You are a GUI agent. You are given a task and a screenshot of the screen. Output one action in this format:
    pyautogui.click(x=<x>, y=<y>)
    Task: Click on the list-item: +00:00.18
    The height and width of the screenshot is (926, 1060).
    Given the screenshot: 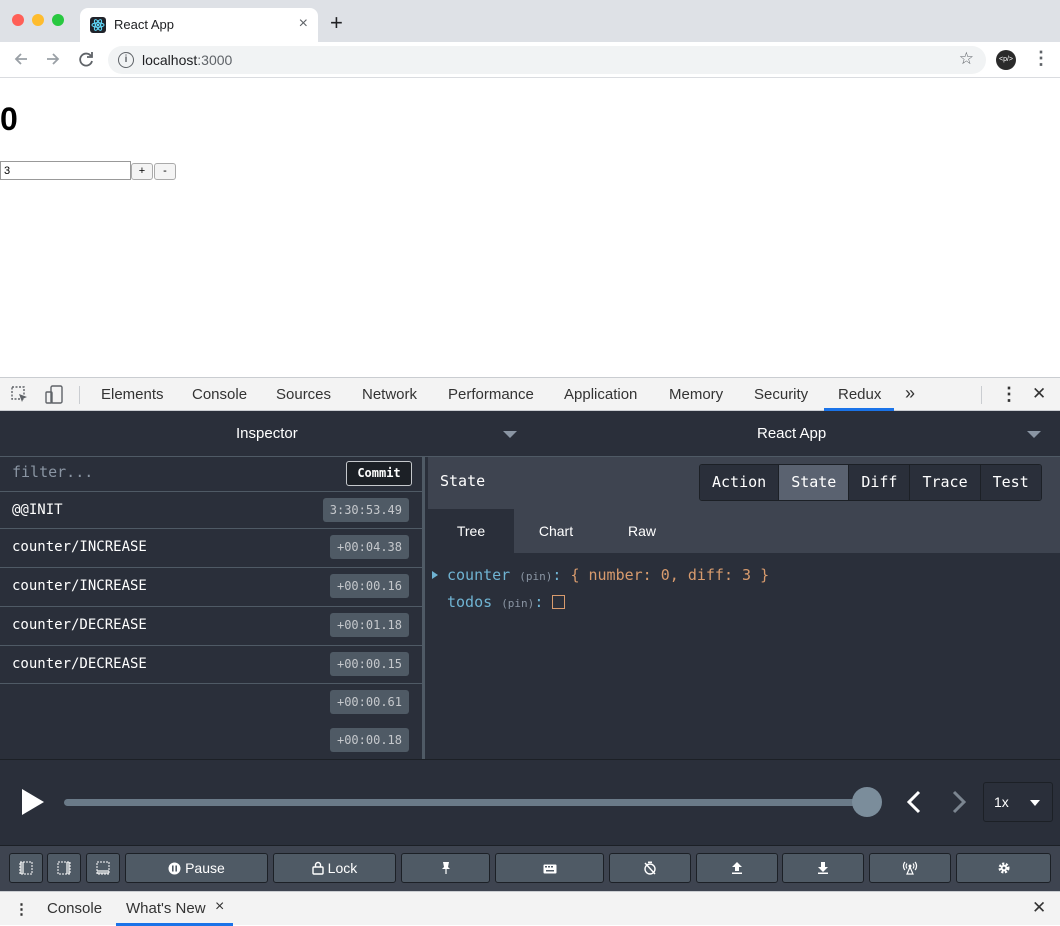 What is the action you would take?
    pyautogui.click(x=211, y=740)
    